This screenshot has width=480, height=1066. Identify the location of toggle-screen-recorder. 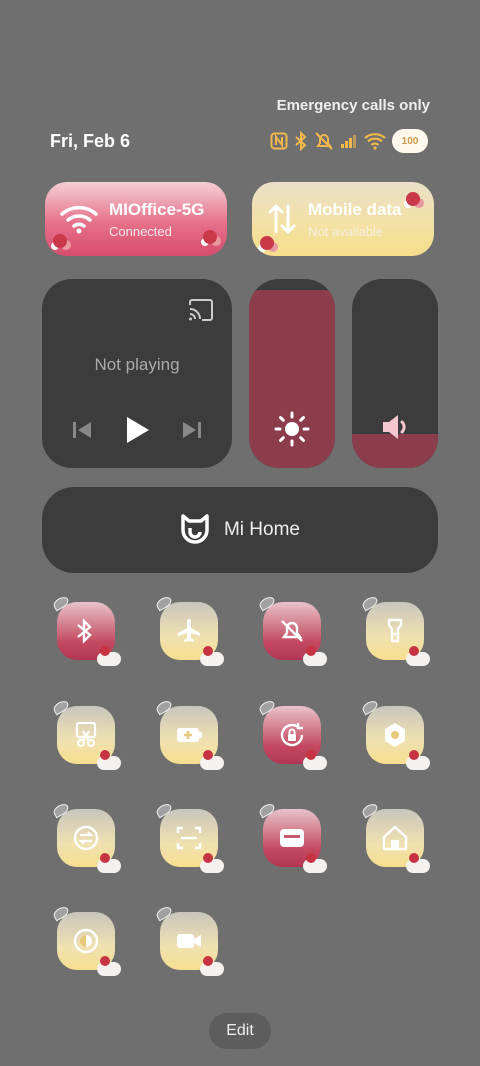
(189, 940).